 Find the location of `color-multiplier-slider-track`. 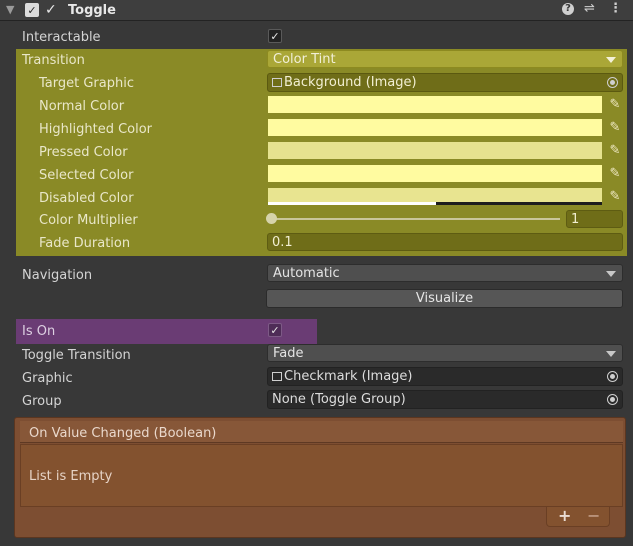

color-multiplier-slider-track is located at coordinates (416, 219).